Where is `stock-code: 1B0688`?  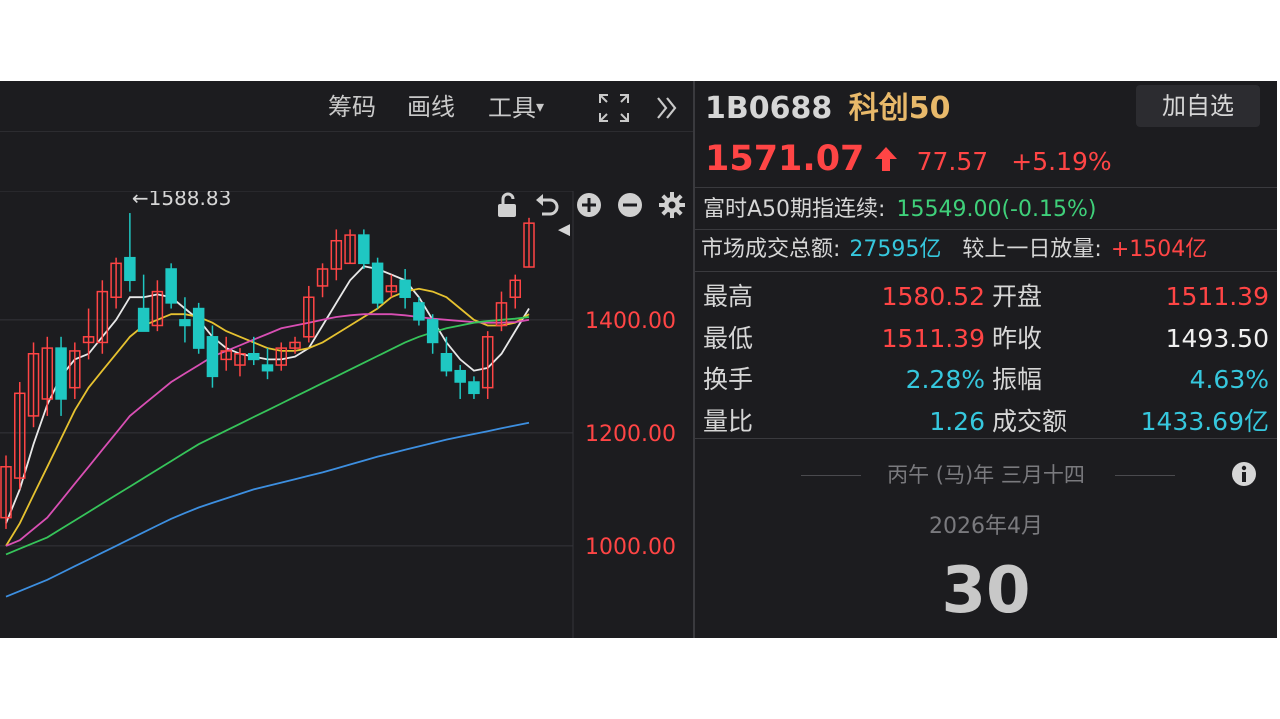
stock-code: 1B0688 is located at coordinates (769, 108).